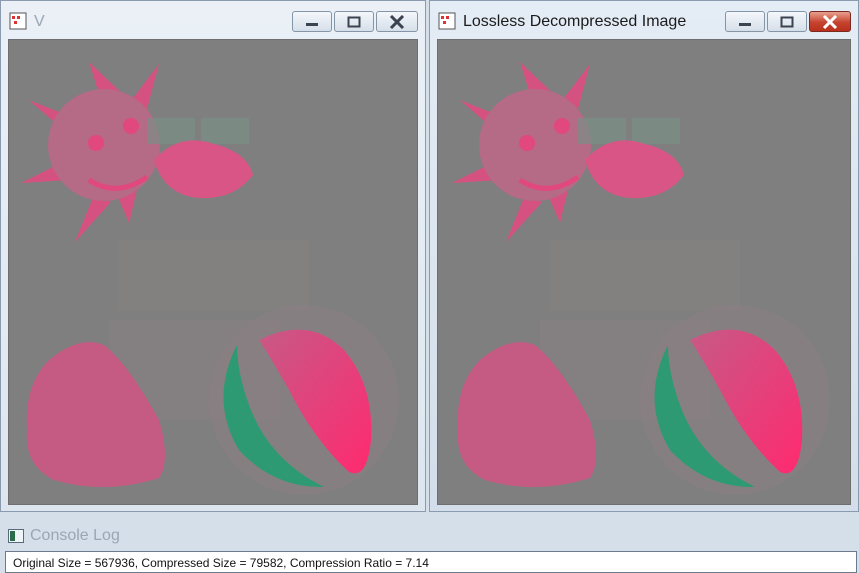  Describe the element at coordinates (75, 535) in the screenshot. I see `console-title: Console Log` at that location.